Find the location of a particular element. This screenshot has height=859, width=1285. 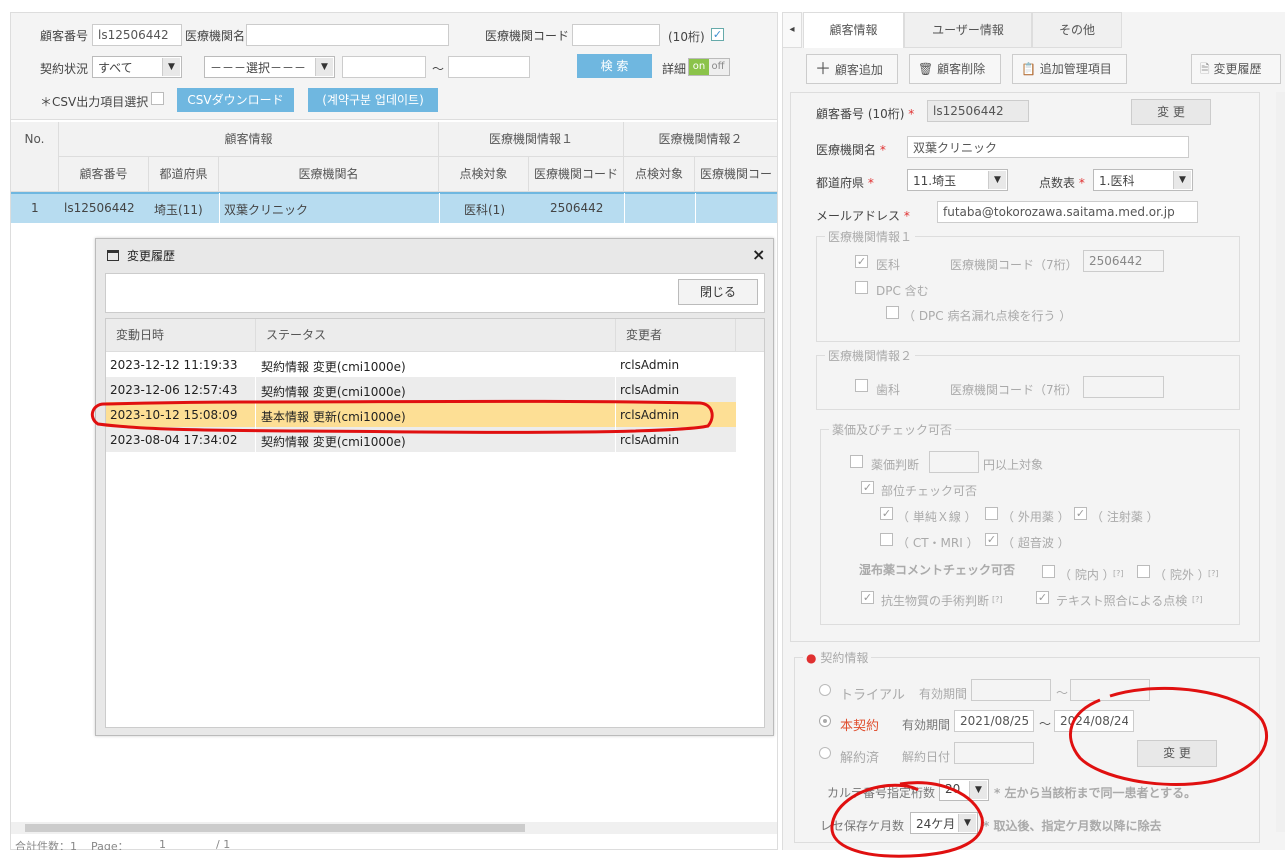

add-customer-button: ＋ 顧客追加 is located at coordinates (852, 69).